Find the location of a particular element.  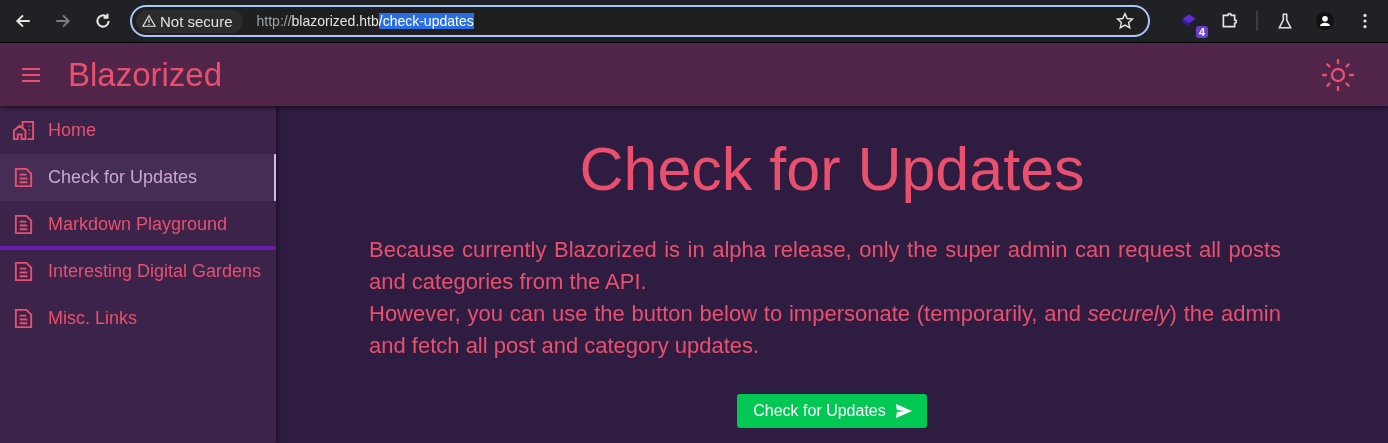

sidebar-item: Check for Updates is located at coordinates (138, 177).